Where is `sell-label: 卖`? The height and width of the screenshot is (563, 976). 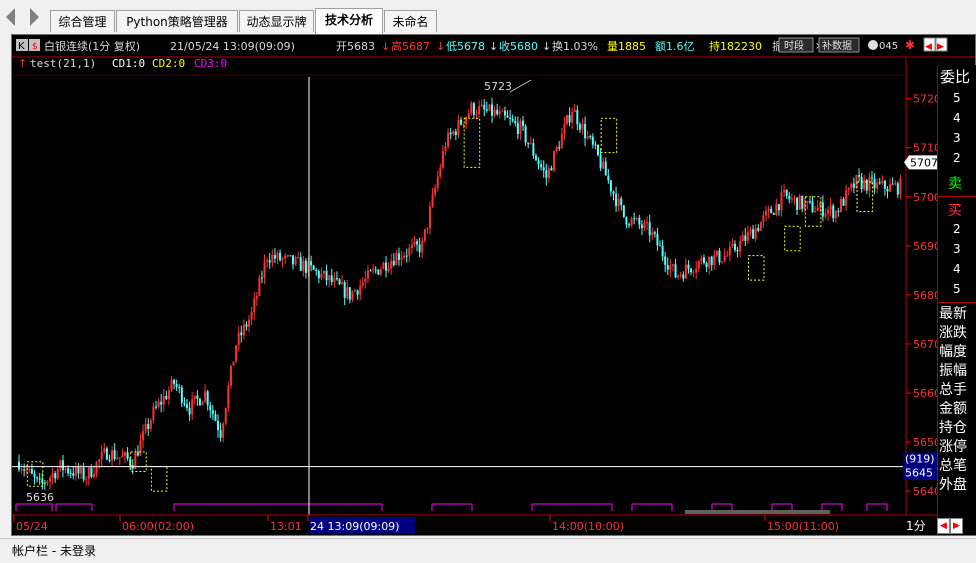 sell-label: 卖 is located at coordinates (955, 184).